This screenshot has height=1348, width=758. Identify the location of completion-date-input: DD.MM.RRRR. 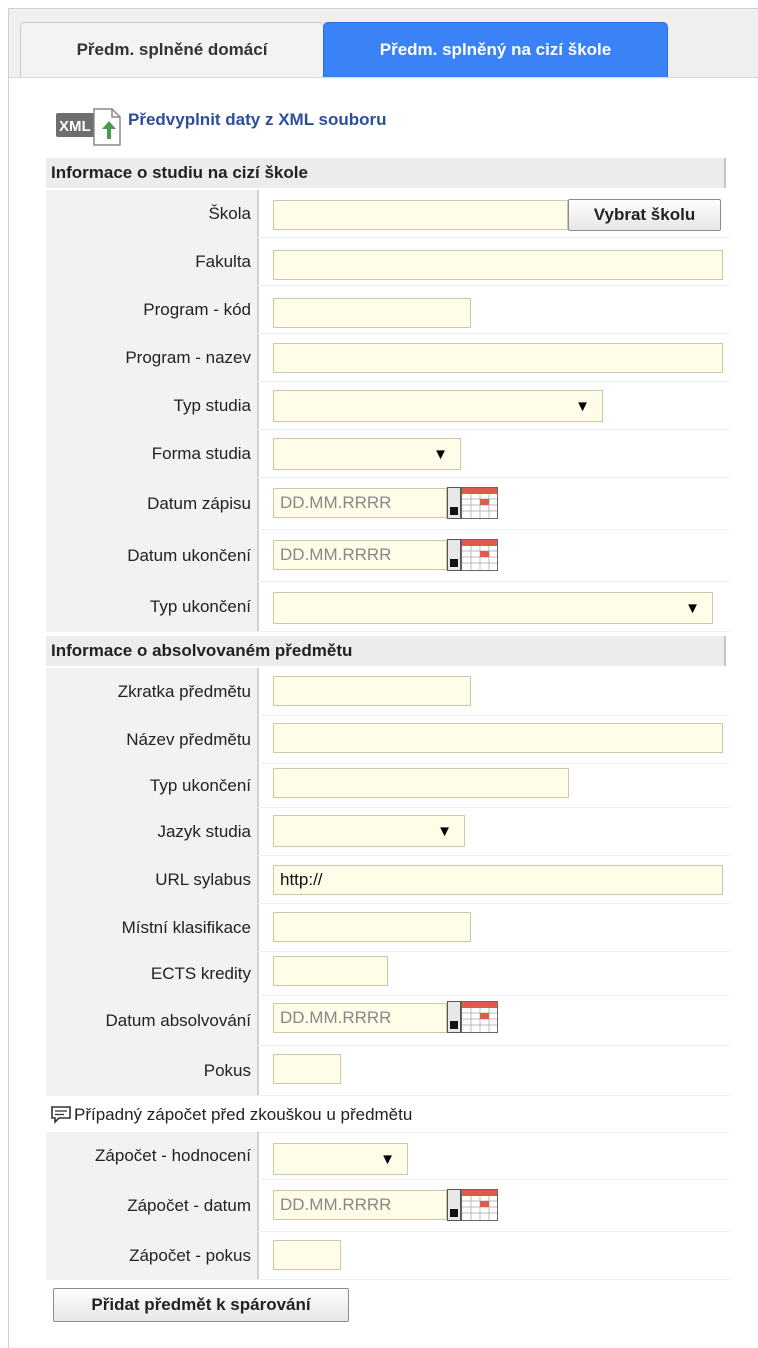
(360, 1018).